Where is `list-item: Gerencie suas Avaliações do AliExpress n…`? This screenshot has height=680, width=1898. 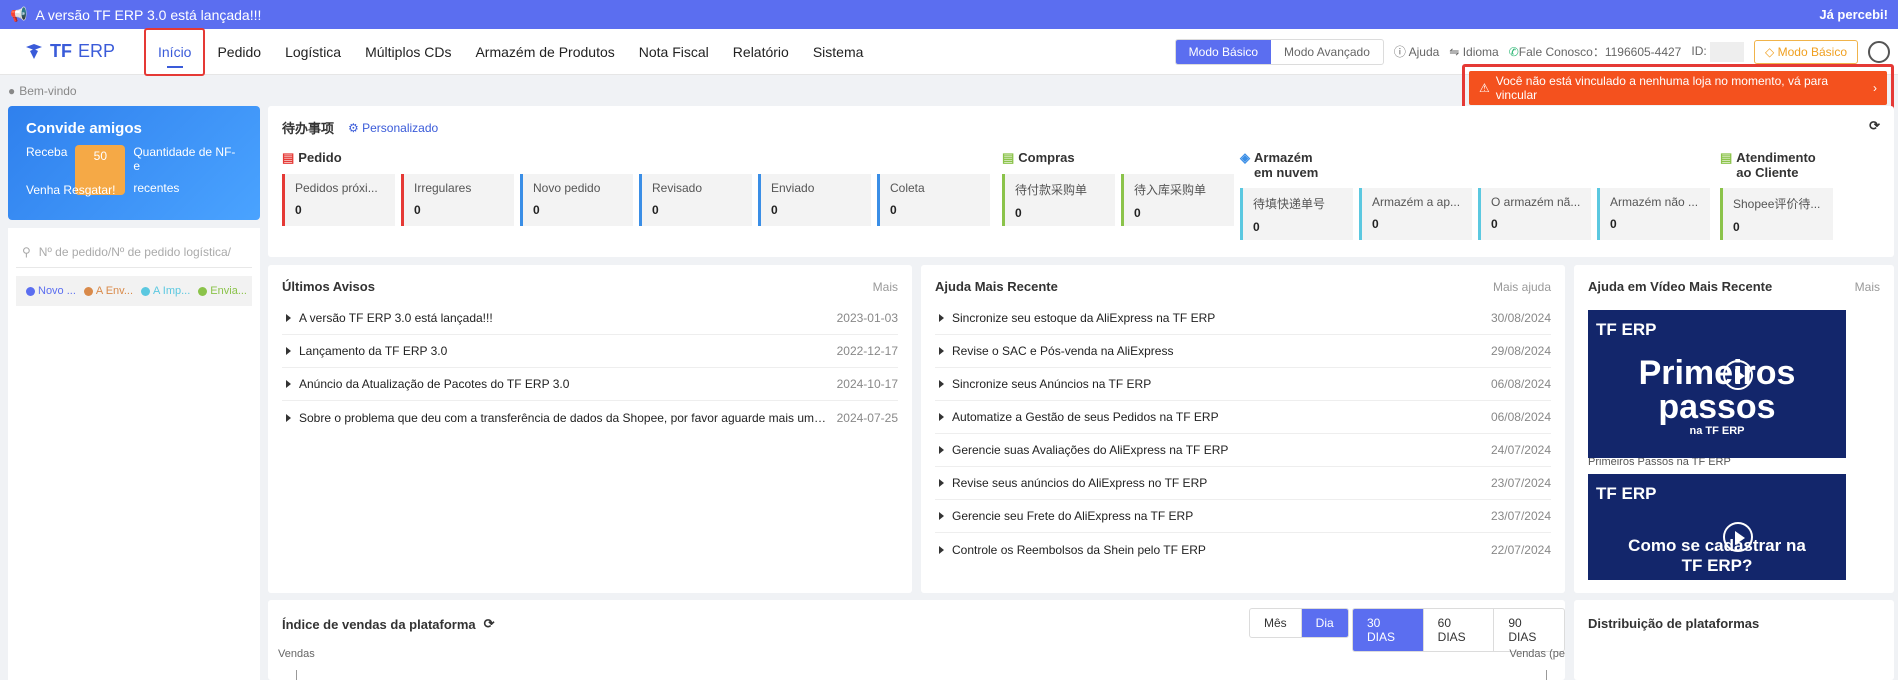
list-item: Gerencie suas Avaliações do AliExpress n… is located at coordinates (1243, 450).